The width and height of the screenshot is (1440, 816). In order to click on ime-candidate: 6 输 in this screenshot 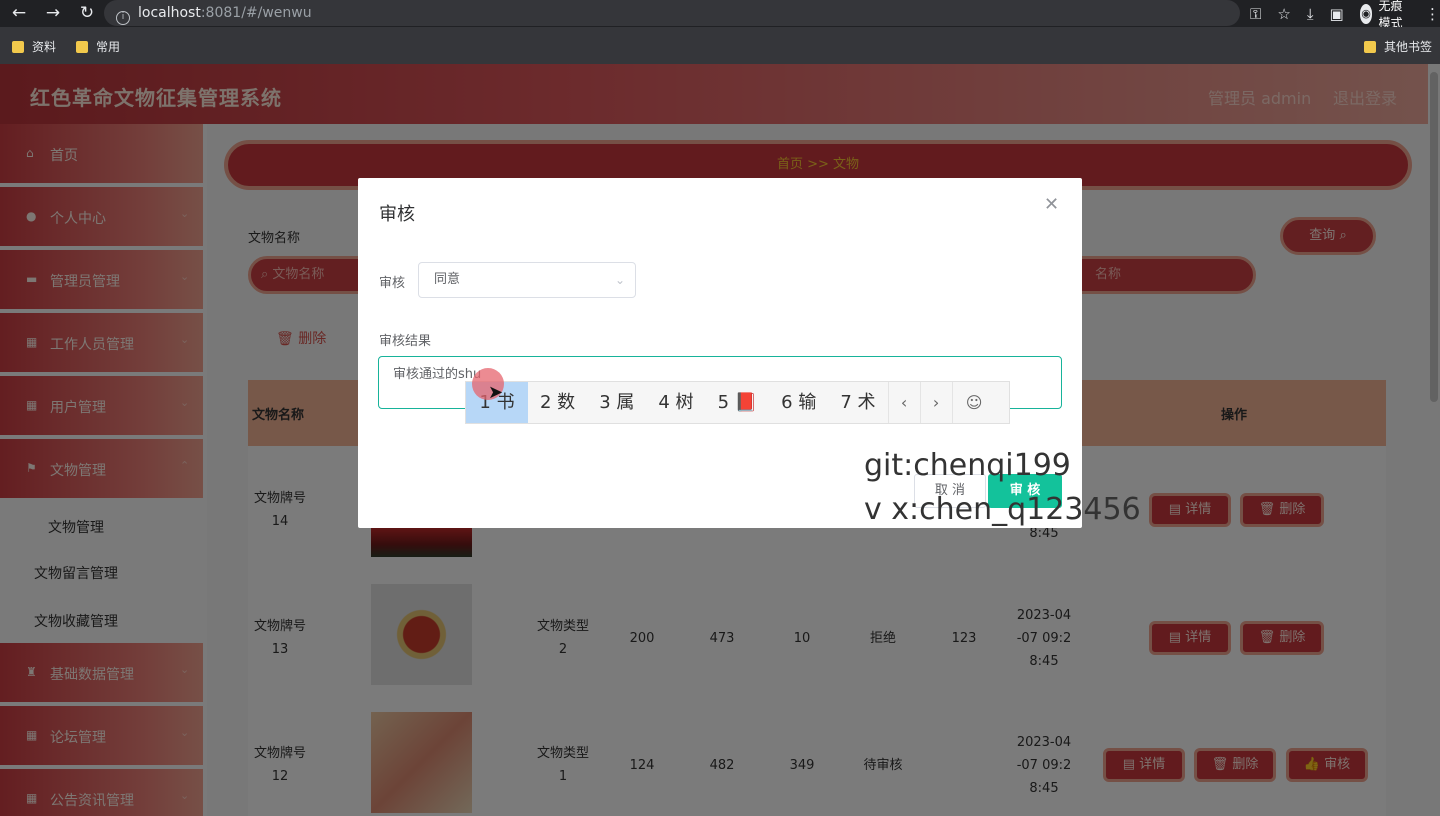, I will do `click(798, 402)`.